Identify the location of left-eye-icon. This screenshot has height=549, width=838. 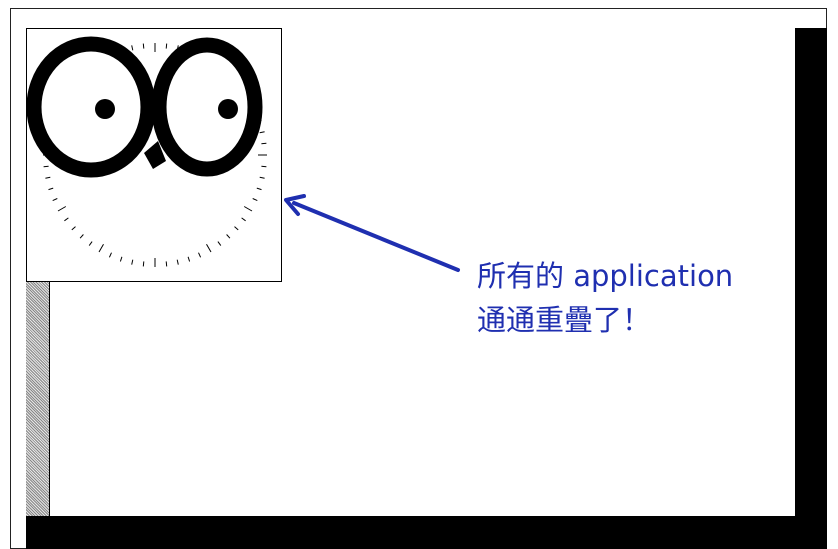
(91, 107).